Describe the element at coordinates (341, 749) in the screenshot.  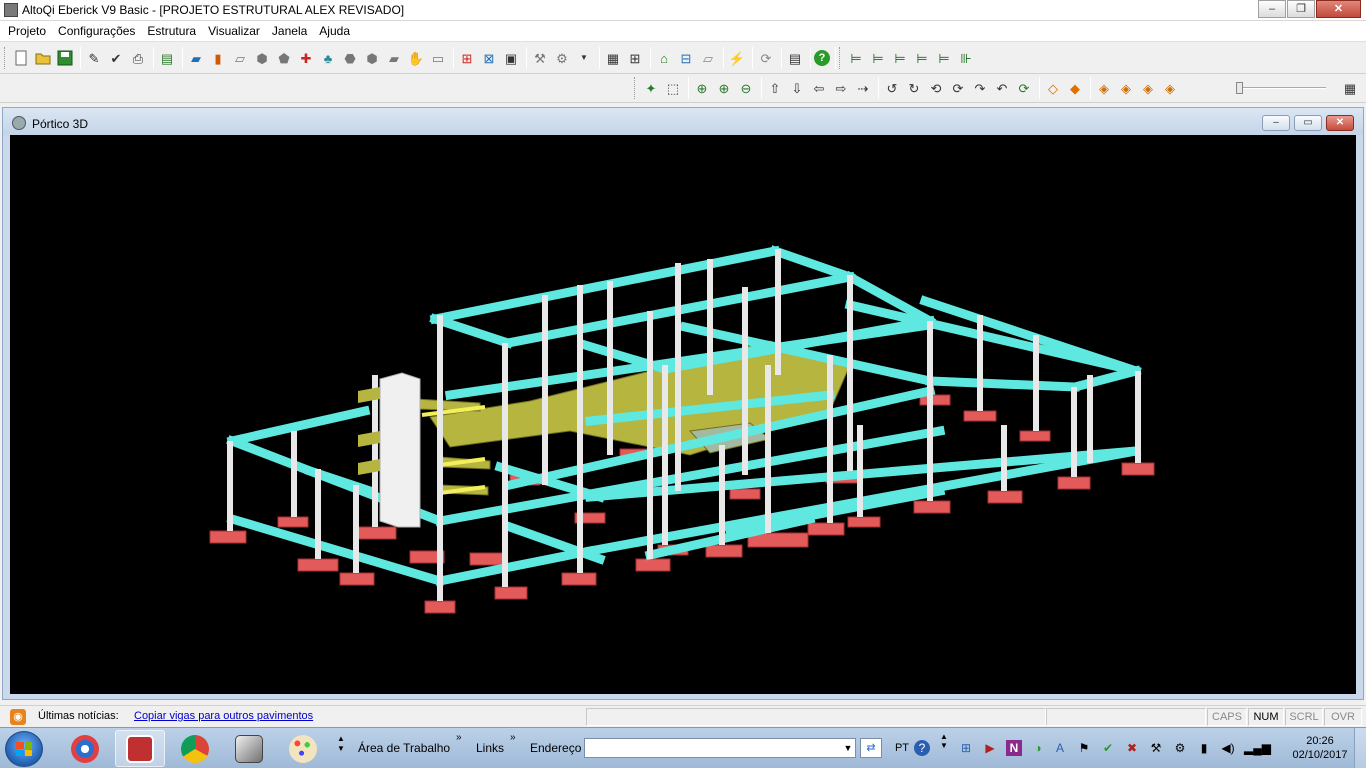
I see `taskbar-scroll-icon: ▲ ▼` at that location.